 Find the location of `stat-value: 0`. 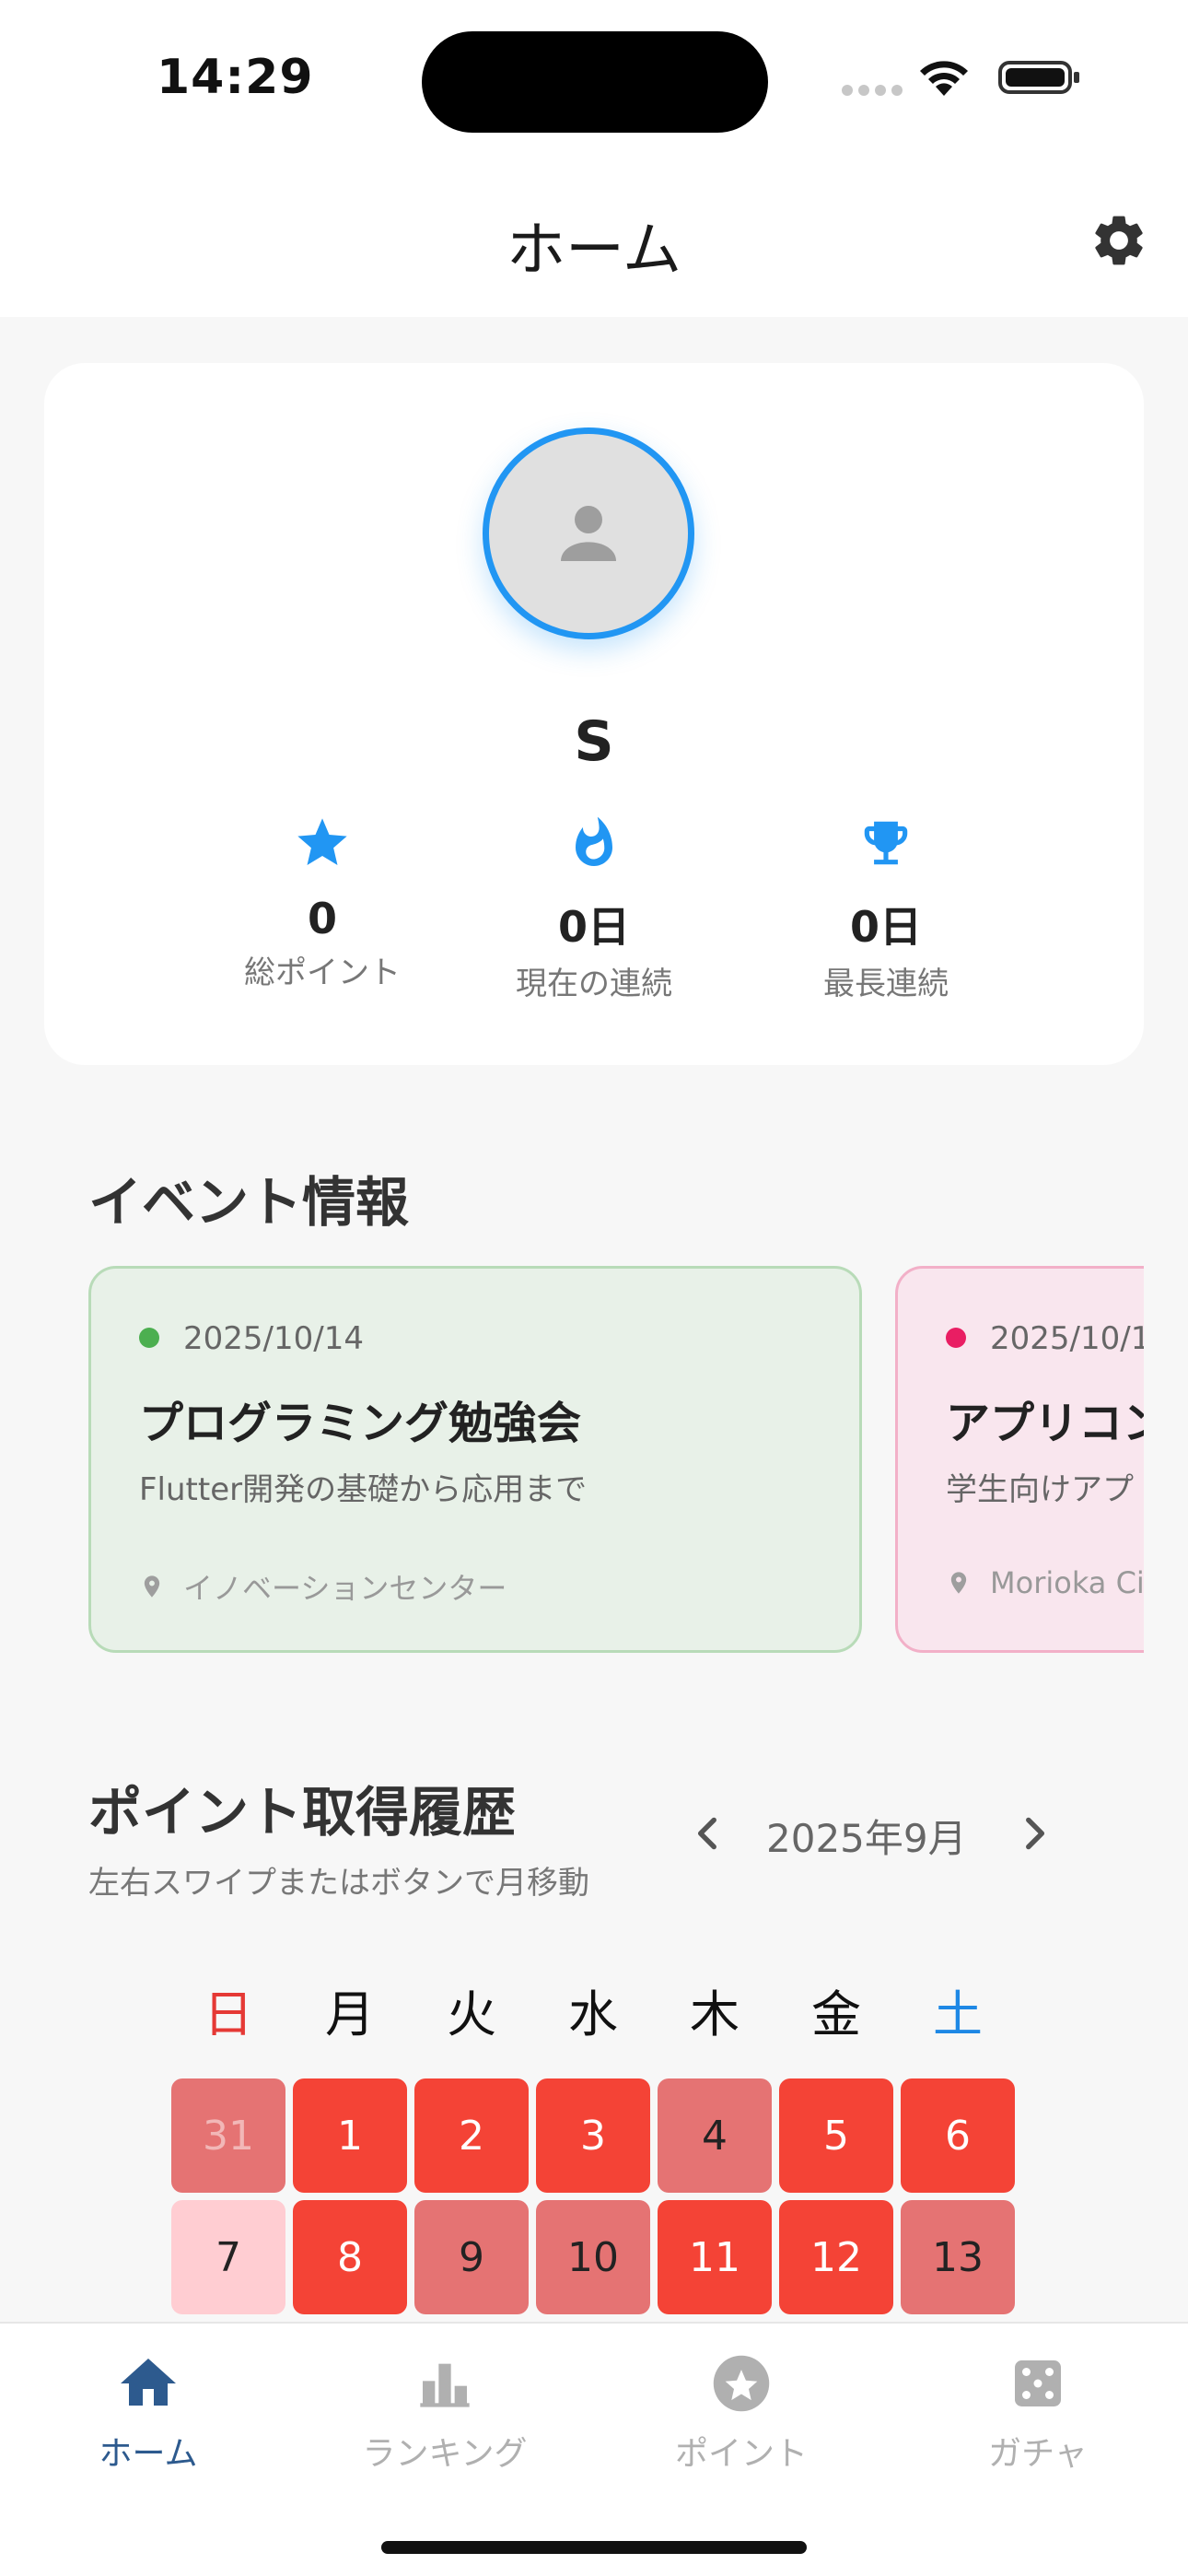

stat-value: 0 is located at coordinates (322, 918).